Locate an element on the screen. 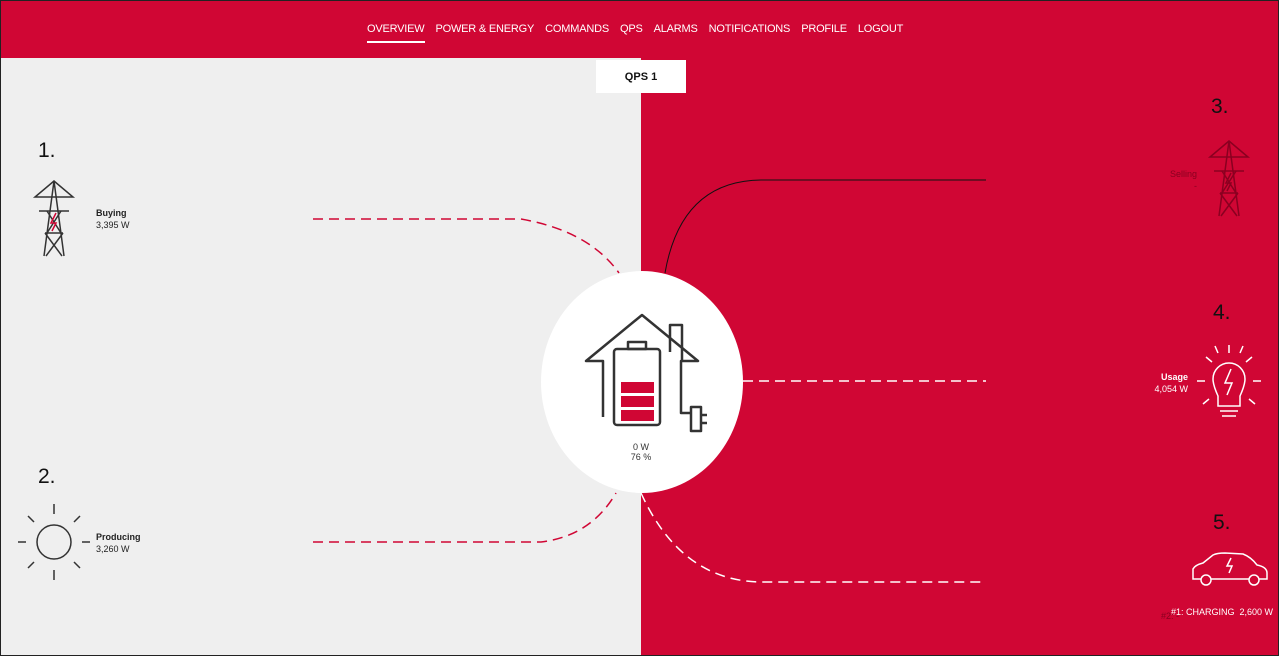  ev-charger-2: #2: - is located at coordinates (1170, 616).